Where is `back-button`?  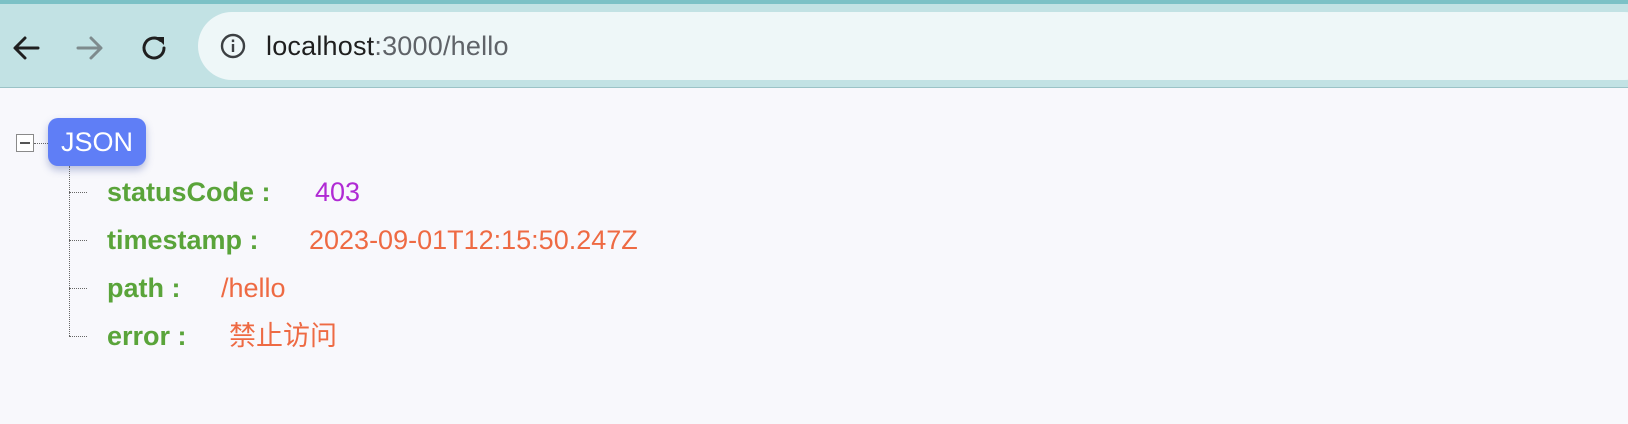 back-button is located at coordinates (26, 48).